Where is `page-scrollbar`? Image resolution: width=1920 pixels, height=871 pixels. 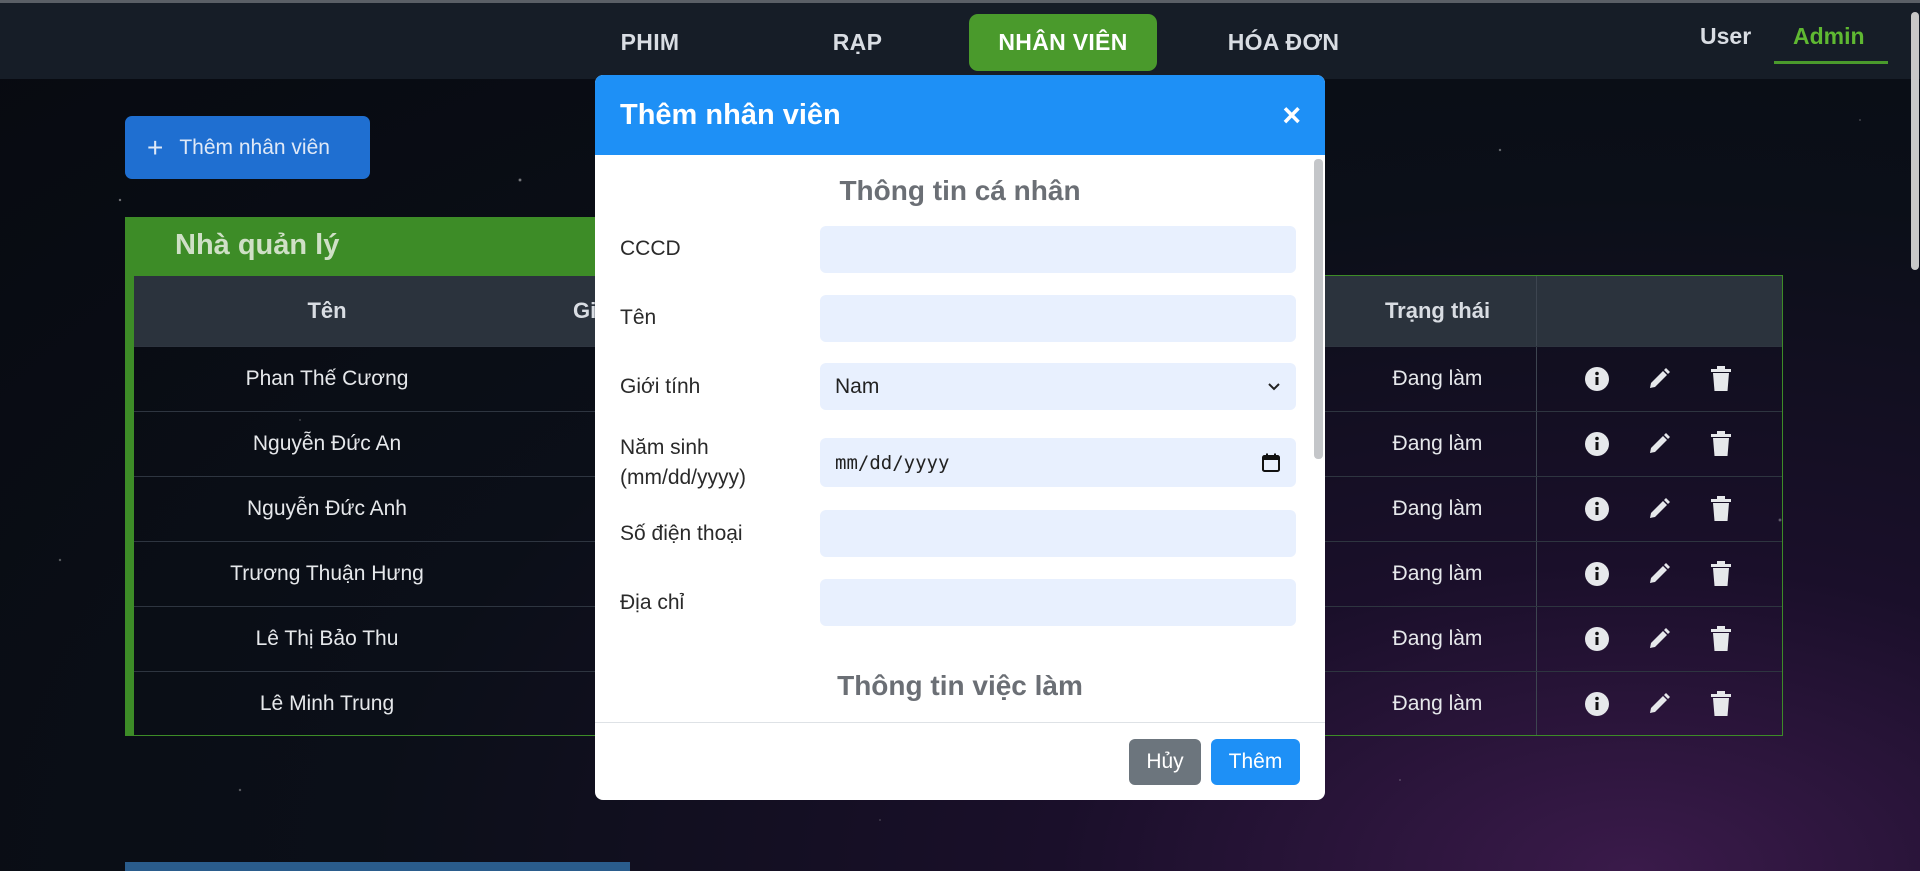 page-scrollbar is located at coordinates (1915, 435).